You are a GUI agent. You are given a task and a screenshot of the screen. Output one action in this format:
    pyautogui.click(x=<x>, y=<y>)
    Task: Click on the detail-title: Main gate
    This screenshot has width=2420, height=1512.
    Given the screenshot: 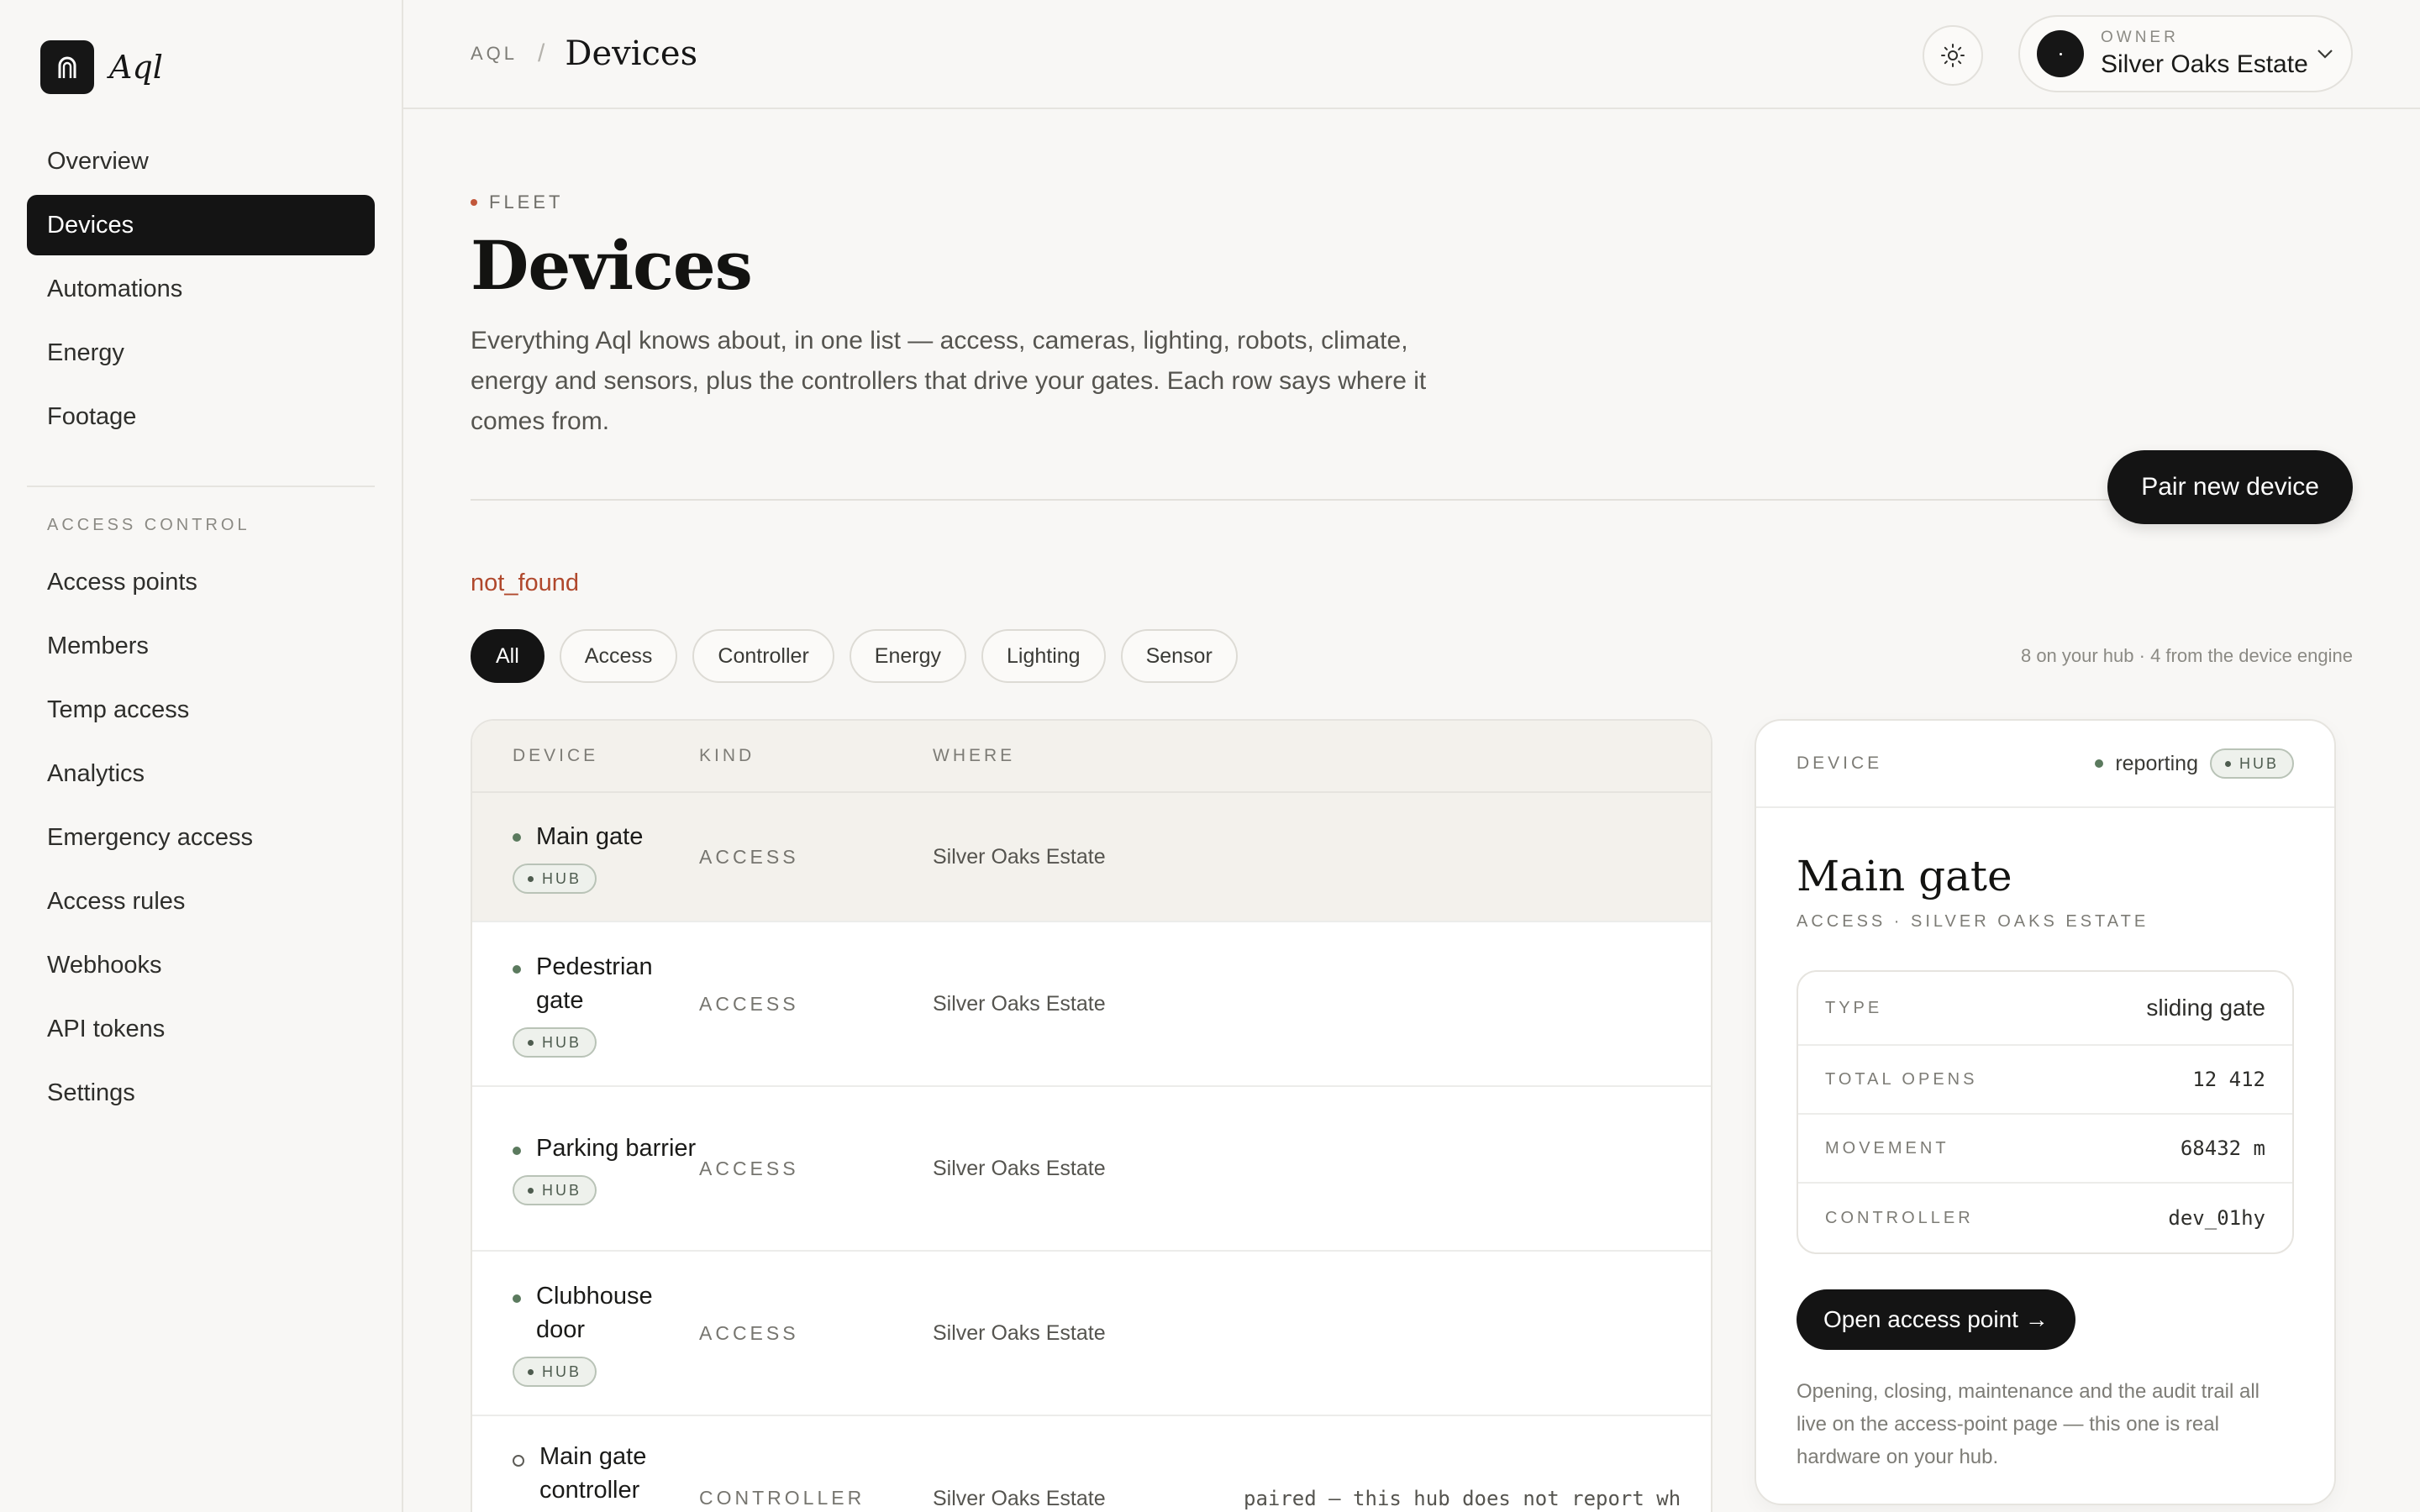 What is the action you would take?
    pyautogui.click(x=1905, y=876)
    